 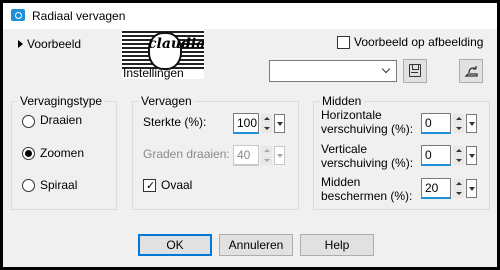 I want to click on save-preset-button, so click(x=415, y=71).